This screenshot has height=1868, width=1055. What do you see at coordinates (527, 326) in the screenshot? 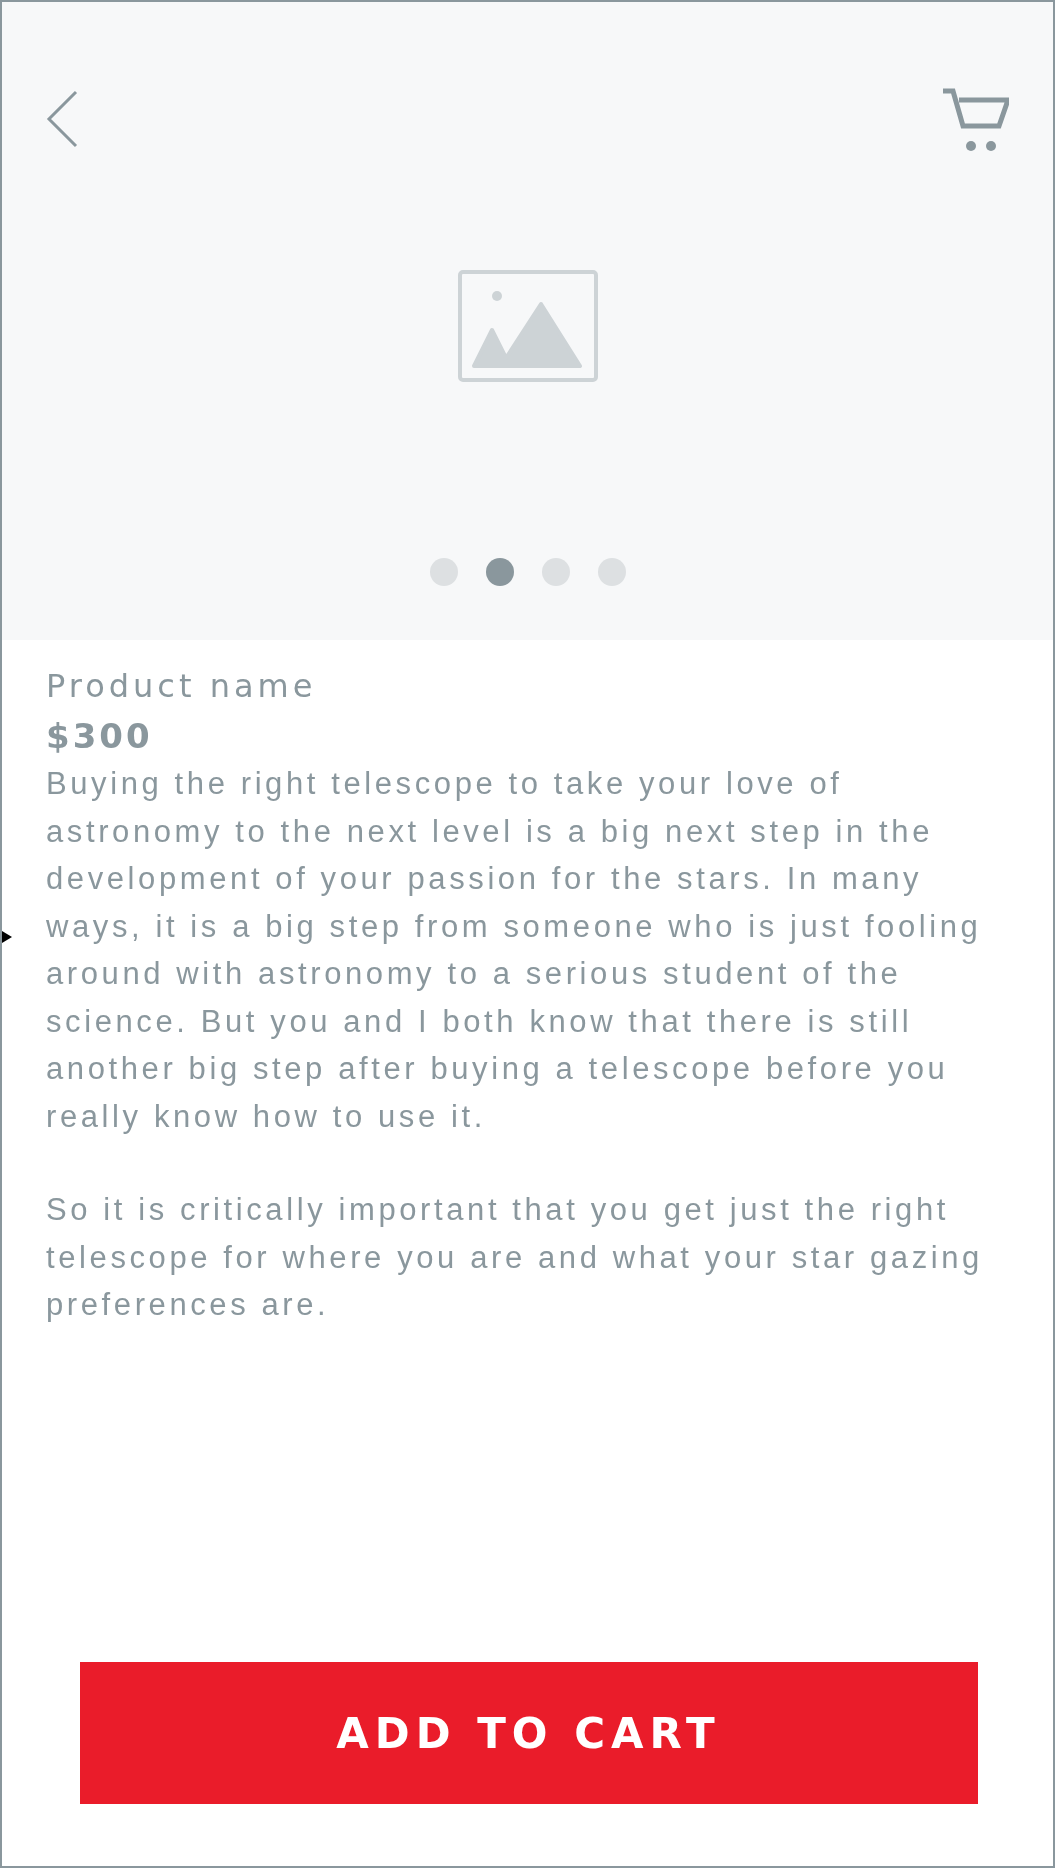
I see `image-placeholder-icon` at bounding box center [527, 326].